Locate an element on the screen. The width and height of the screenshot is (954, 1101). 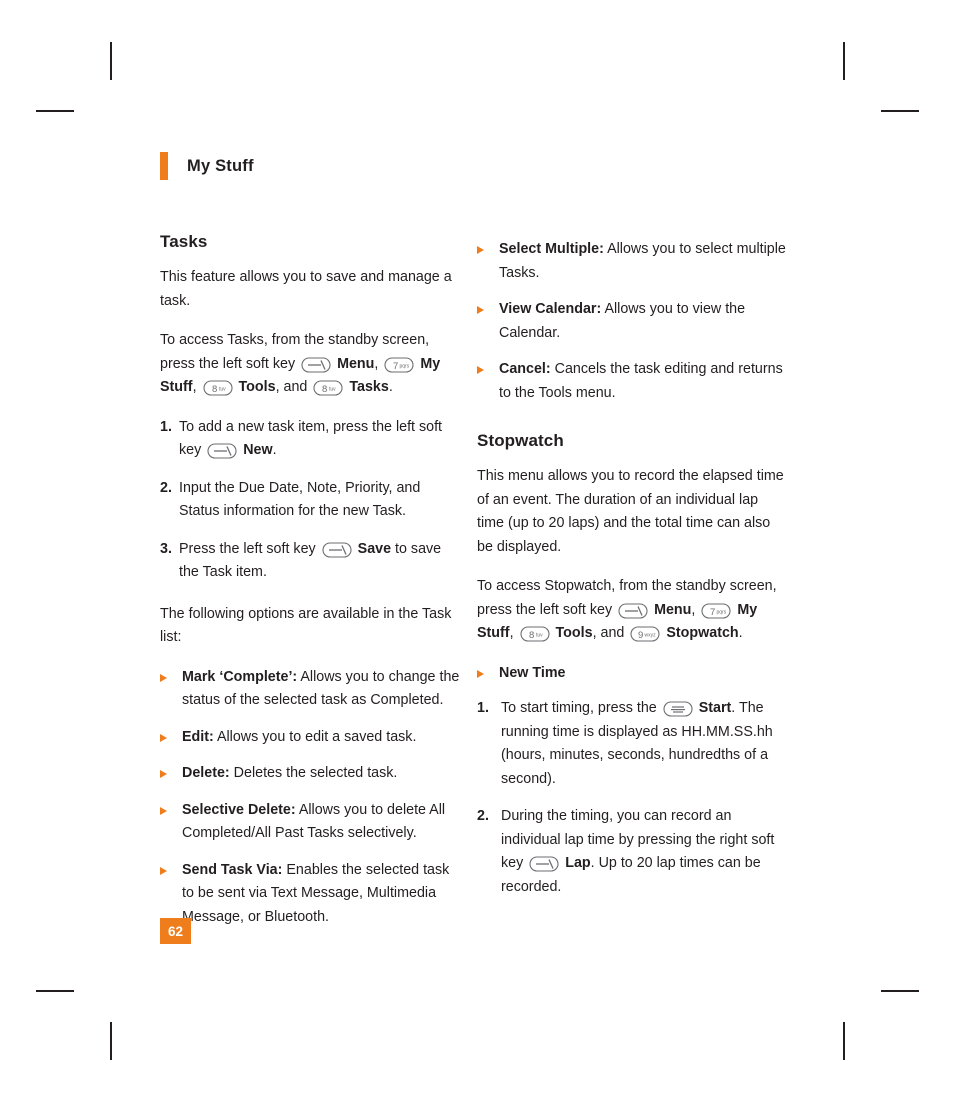
stopwatch-access-period: . is located at coordinates (740, 633).